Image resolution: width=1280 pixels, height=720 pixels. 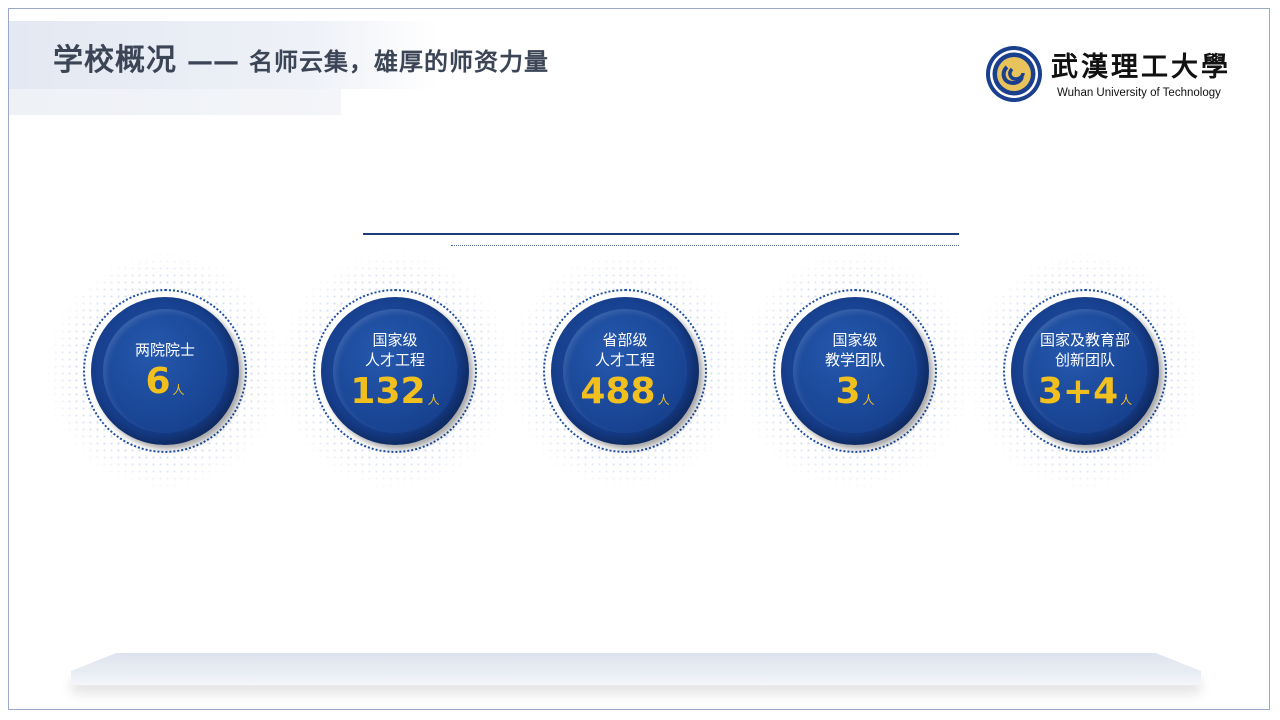 I want to click on stat-value-row: 3+4 人, so click(x=1085, y=392).